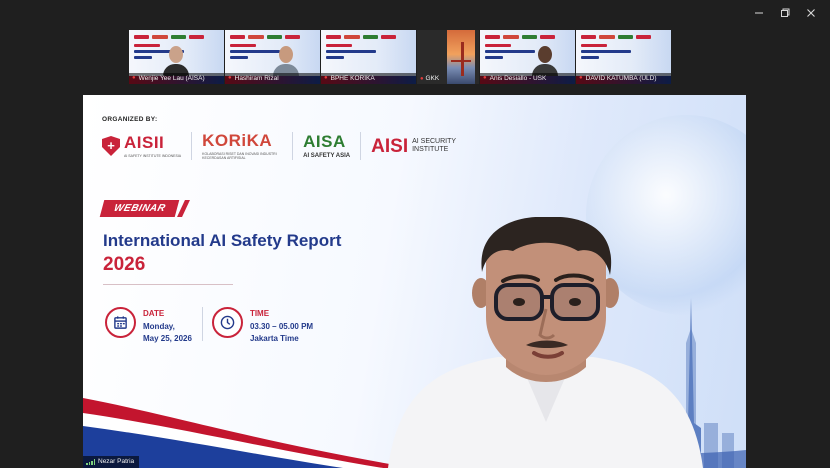 The height and width of the screenshot is (468, 830). What do you see at coordinates (130, 119) in the screenshot?
I see `organized-by-label: ORGANIZED BY:` at bounding box center [130, 119].